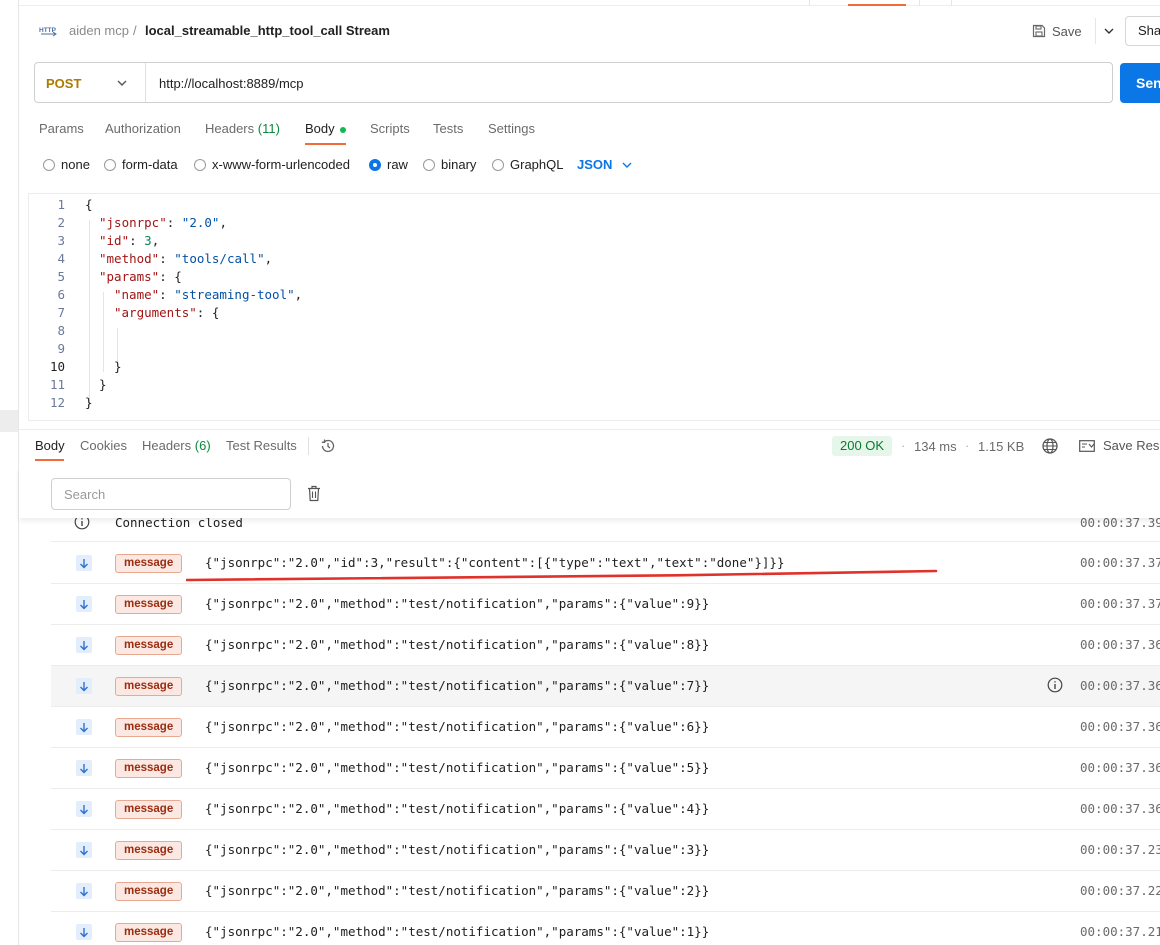 The height and width of the screenshot is (945, 1160). Describe the element at coordinates (448, 128) in the screenshot. I see `tab-tests: Tests` at that location.